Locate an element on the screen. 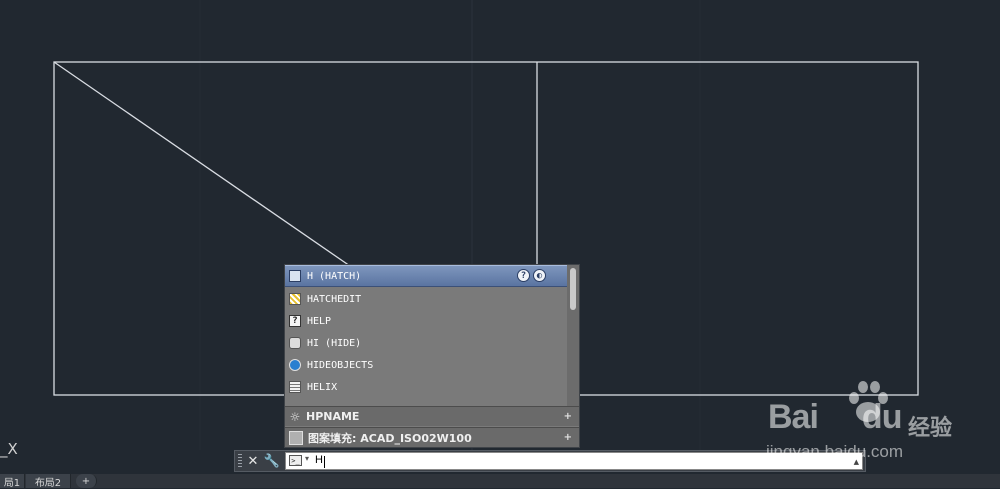 This screenshot has height=489, width=1000. ucs-axis-label: _X is located at coordinates (9, 449).